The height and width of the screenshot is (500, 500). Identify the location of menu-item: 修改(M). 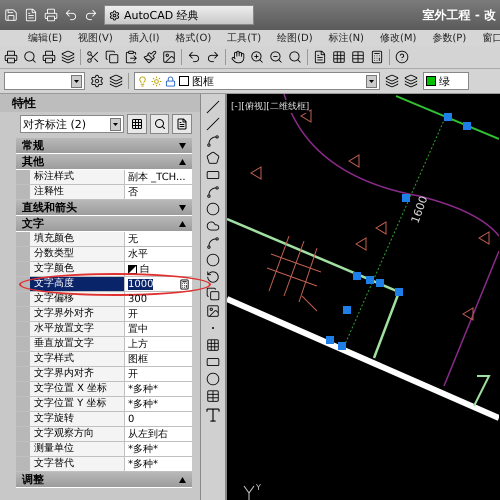
(398, 38).